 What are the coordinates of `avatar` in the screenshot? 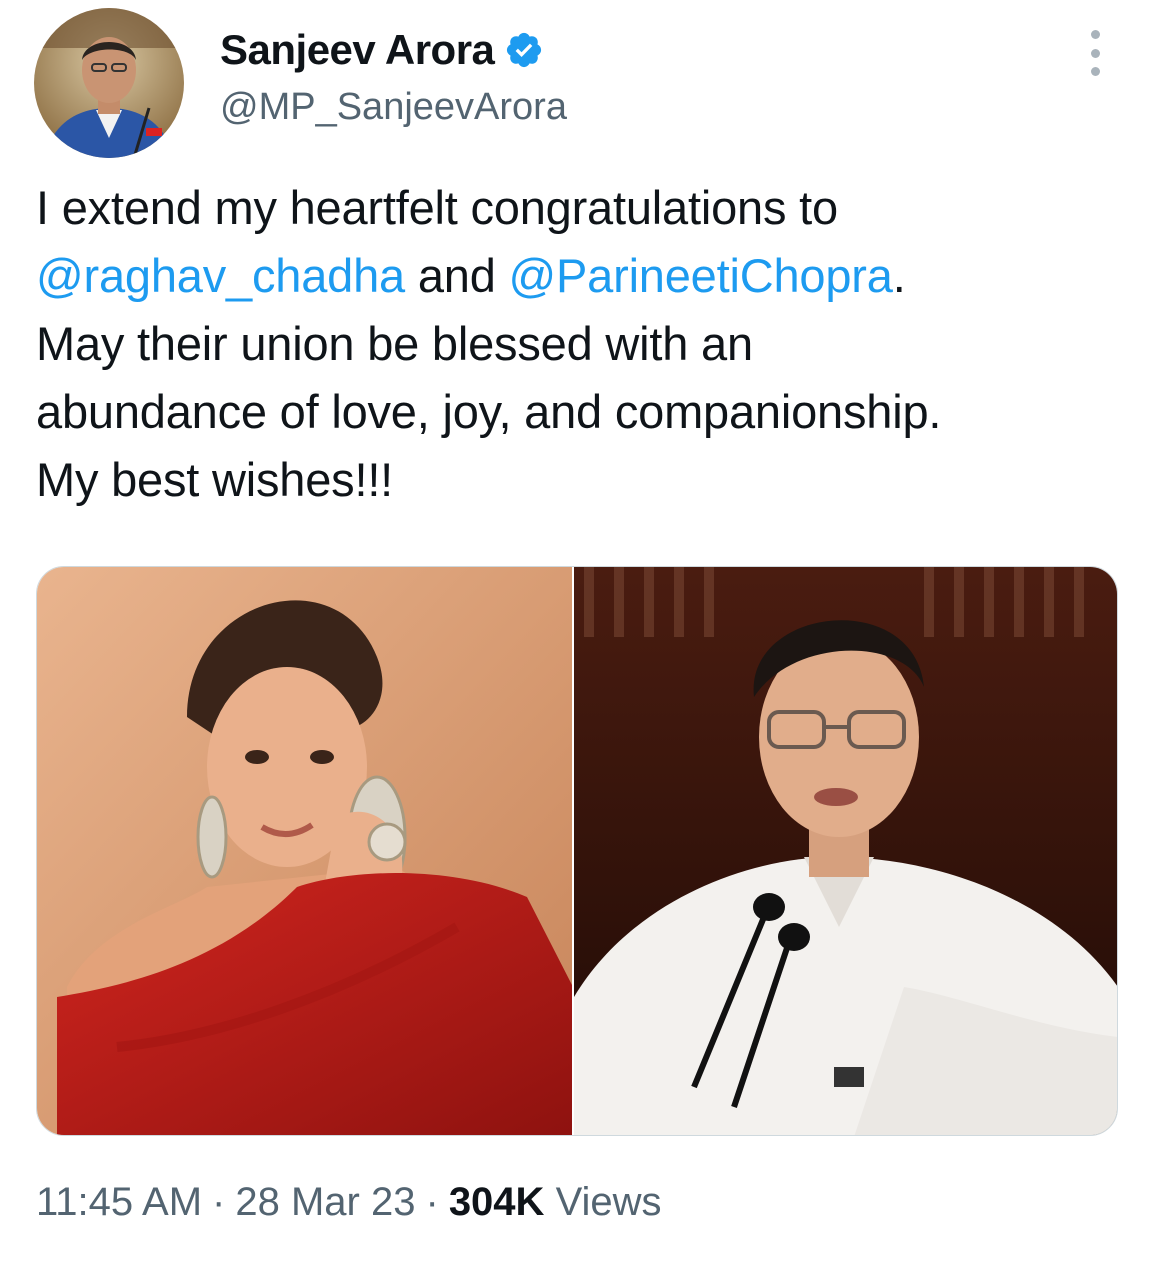 It's located at (109, 83).